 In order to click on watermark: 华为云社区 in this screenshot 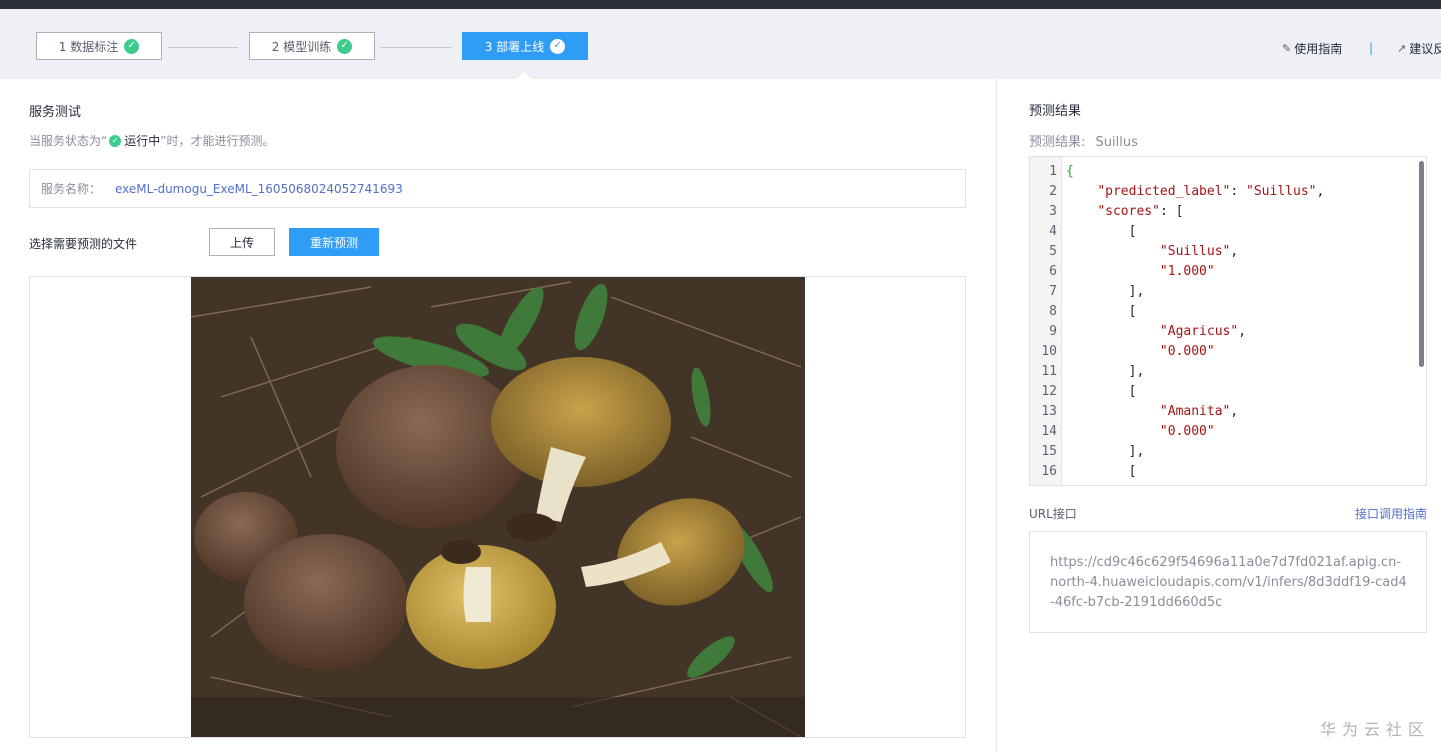, I will do `click(1375, 729)`.